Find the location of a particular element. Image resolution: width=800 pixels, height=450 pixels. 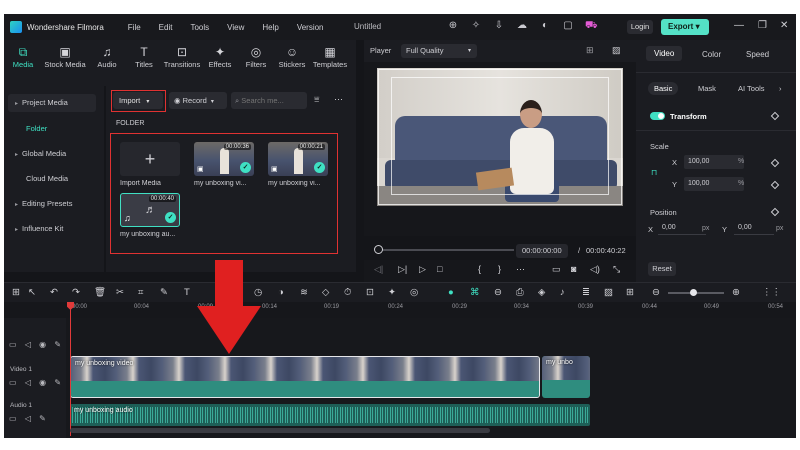

pos-x-input: 0,00 is located at coordinates (682, 228).